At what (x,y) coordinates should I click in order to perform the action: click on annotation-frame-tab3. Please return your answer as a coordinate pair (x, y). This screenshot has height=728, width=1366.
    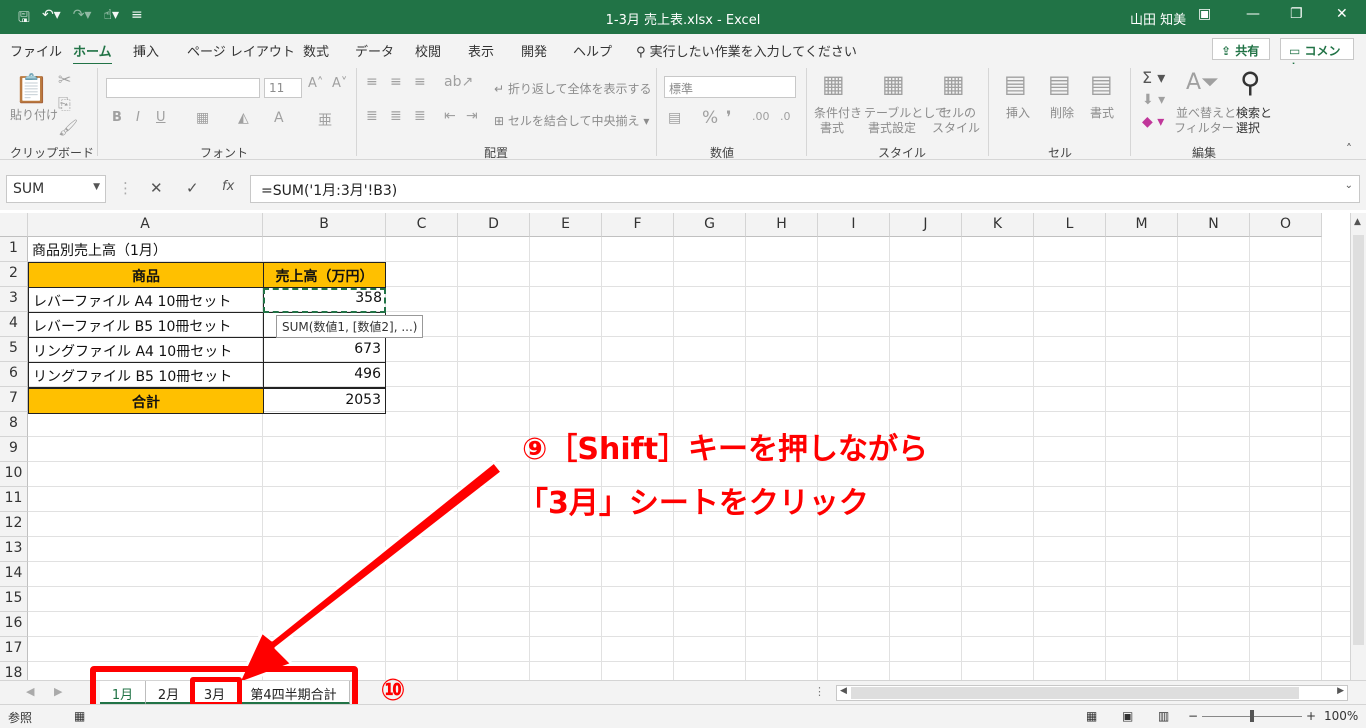
    Looking at the image, I should click on (216, 692).